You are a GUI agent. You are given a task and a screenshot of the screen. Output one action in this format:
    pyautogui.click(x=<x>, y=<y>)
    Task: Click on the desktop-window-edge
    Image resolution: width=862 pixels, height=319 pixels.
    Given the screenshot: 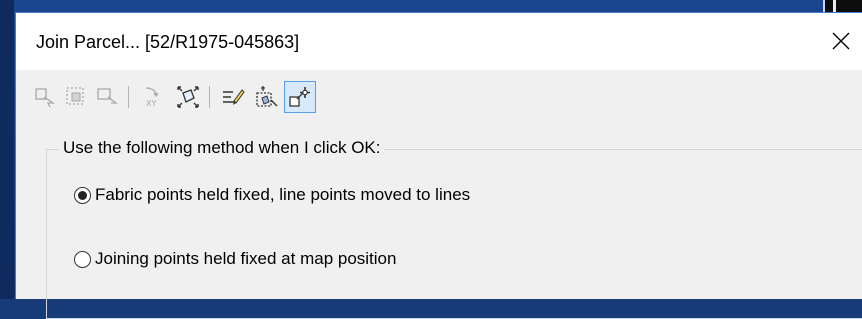 What is the action you would take?
    pyautogui.click(x=7, y=149)
    